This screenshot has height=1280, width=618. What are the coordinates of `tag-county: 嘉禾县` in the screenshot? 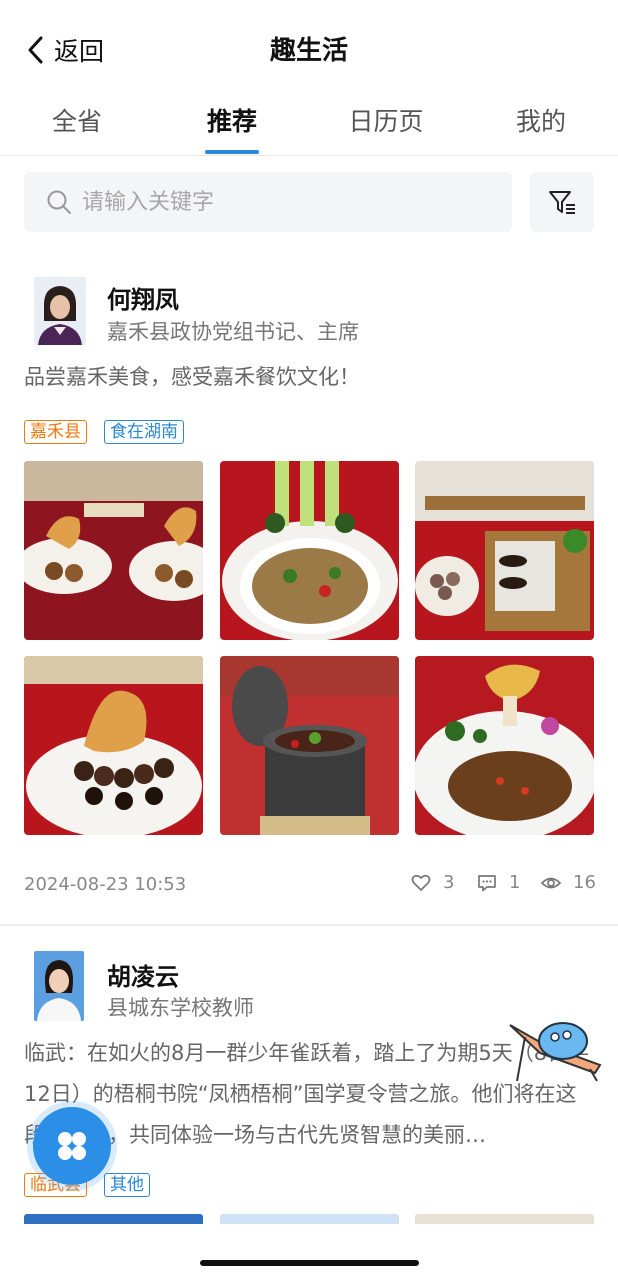 It's located at (55, 432).